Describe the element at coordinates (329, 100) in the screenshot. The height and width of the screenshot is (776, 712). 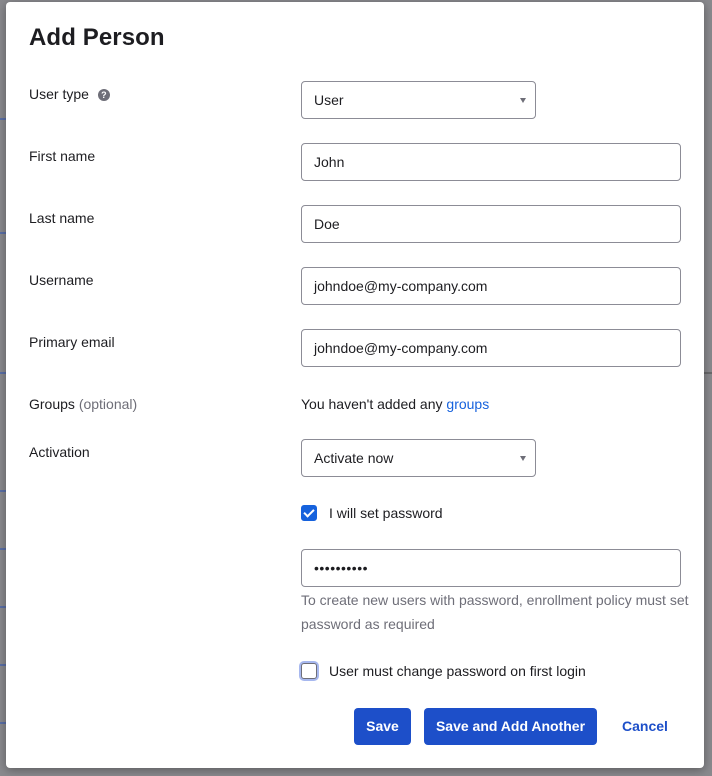
I see `user-type-value: User` at that location.